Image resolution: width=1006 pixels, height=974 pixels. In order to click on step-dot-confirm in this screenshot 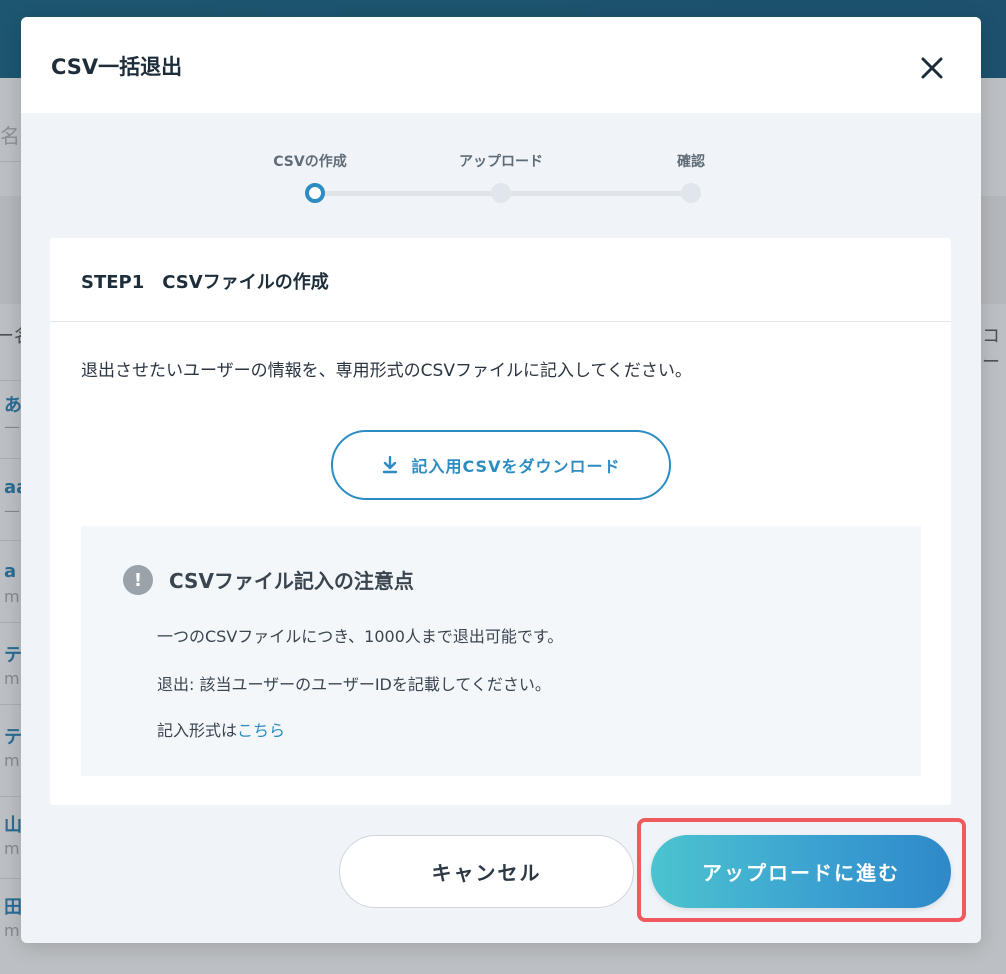, I will do `click(691, 193)`.